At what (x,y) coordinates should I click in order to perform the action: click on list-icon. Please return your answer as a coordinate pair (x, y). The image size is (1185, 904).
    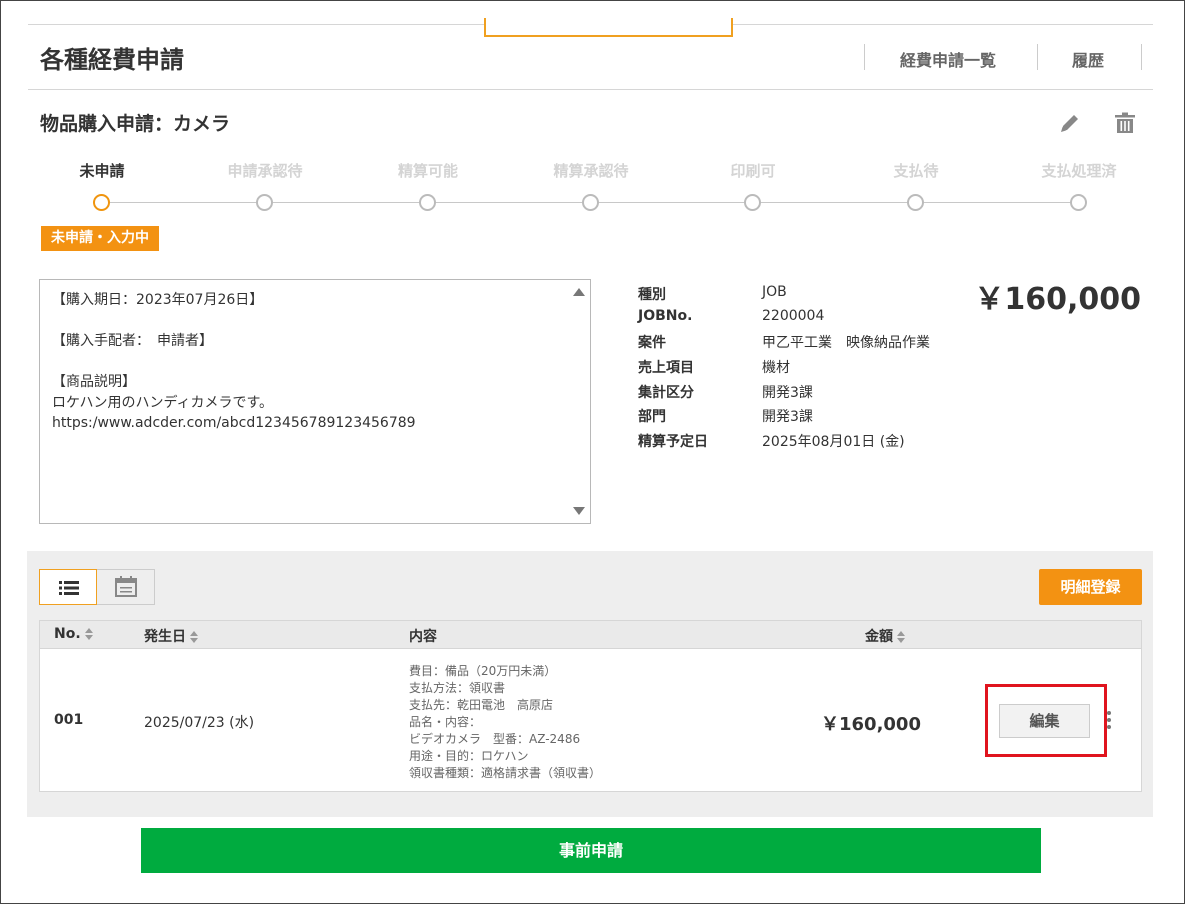
    Looking at the image, I should click on (69, 588).